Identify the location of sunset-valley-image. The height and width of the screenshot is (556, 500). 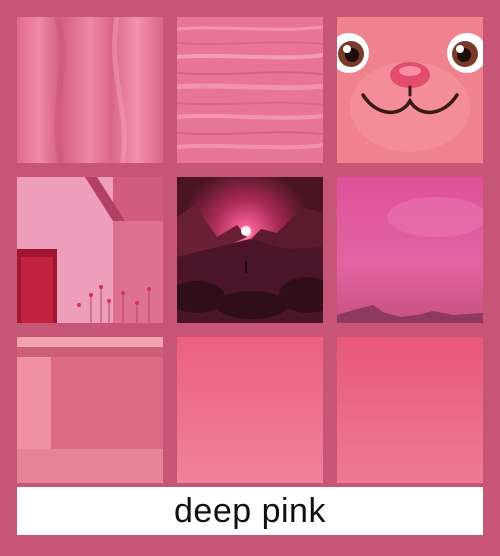
(250, 250).